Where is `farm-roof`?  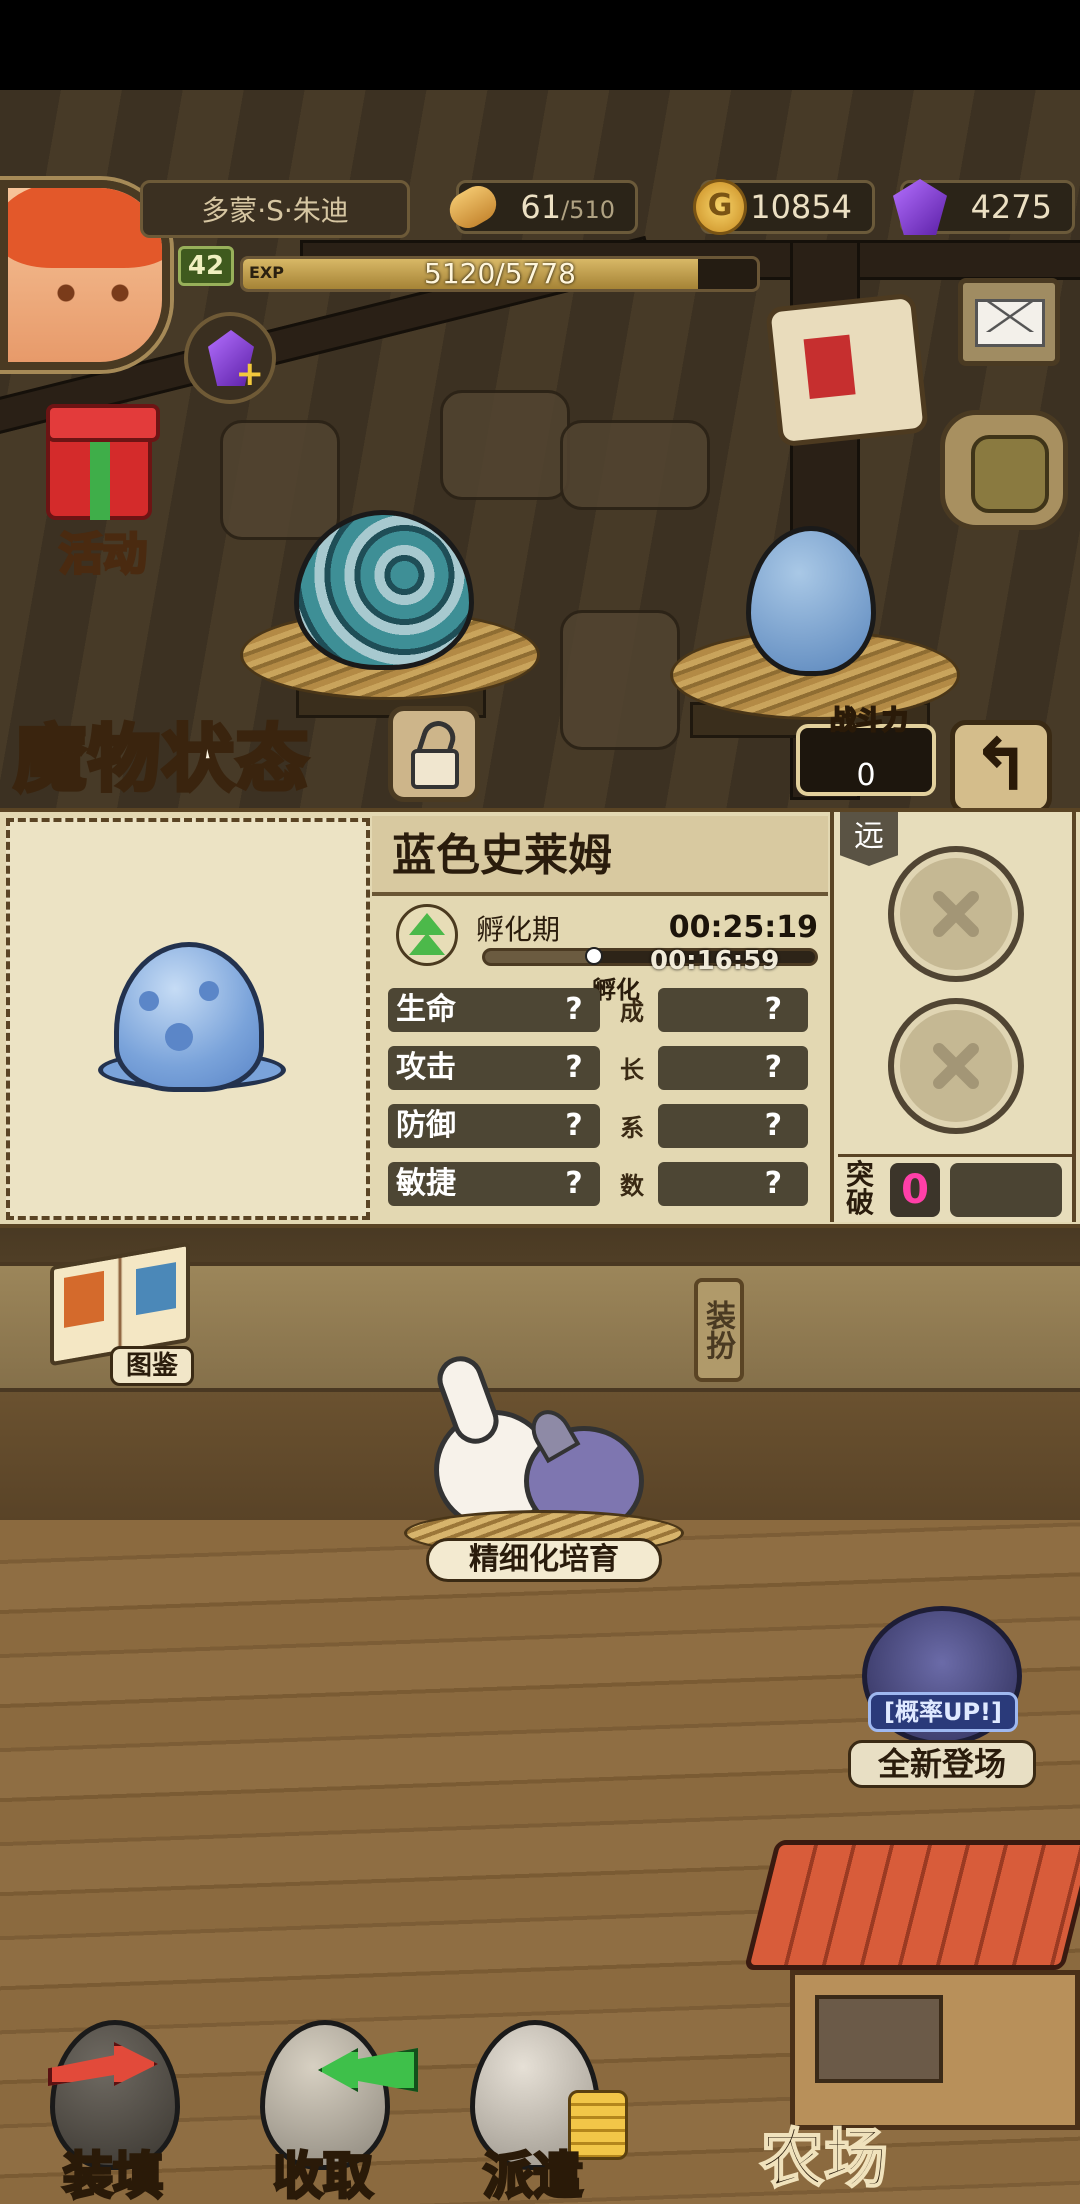 farm-roof is located at coordinates (911, 1905).